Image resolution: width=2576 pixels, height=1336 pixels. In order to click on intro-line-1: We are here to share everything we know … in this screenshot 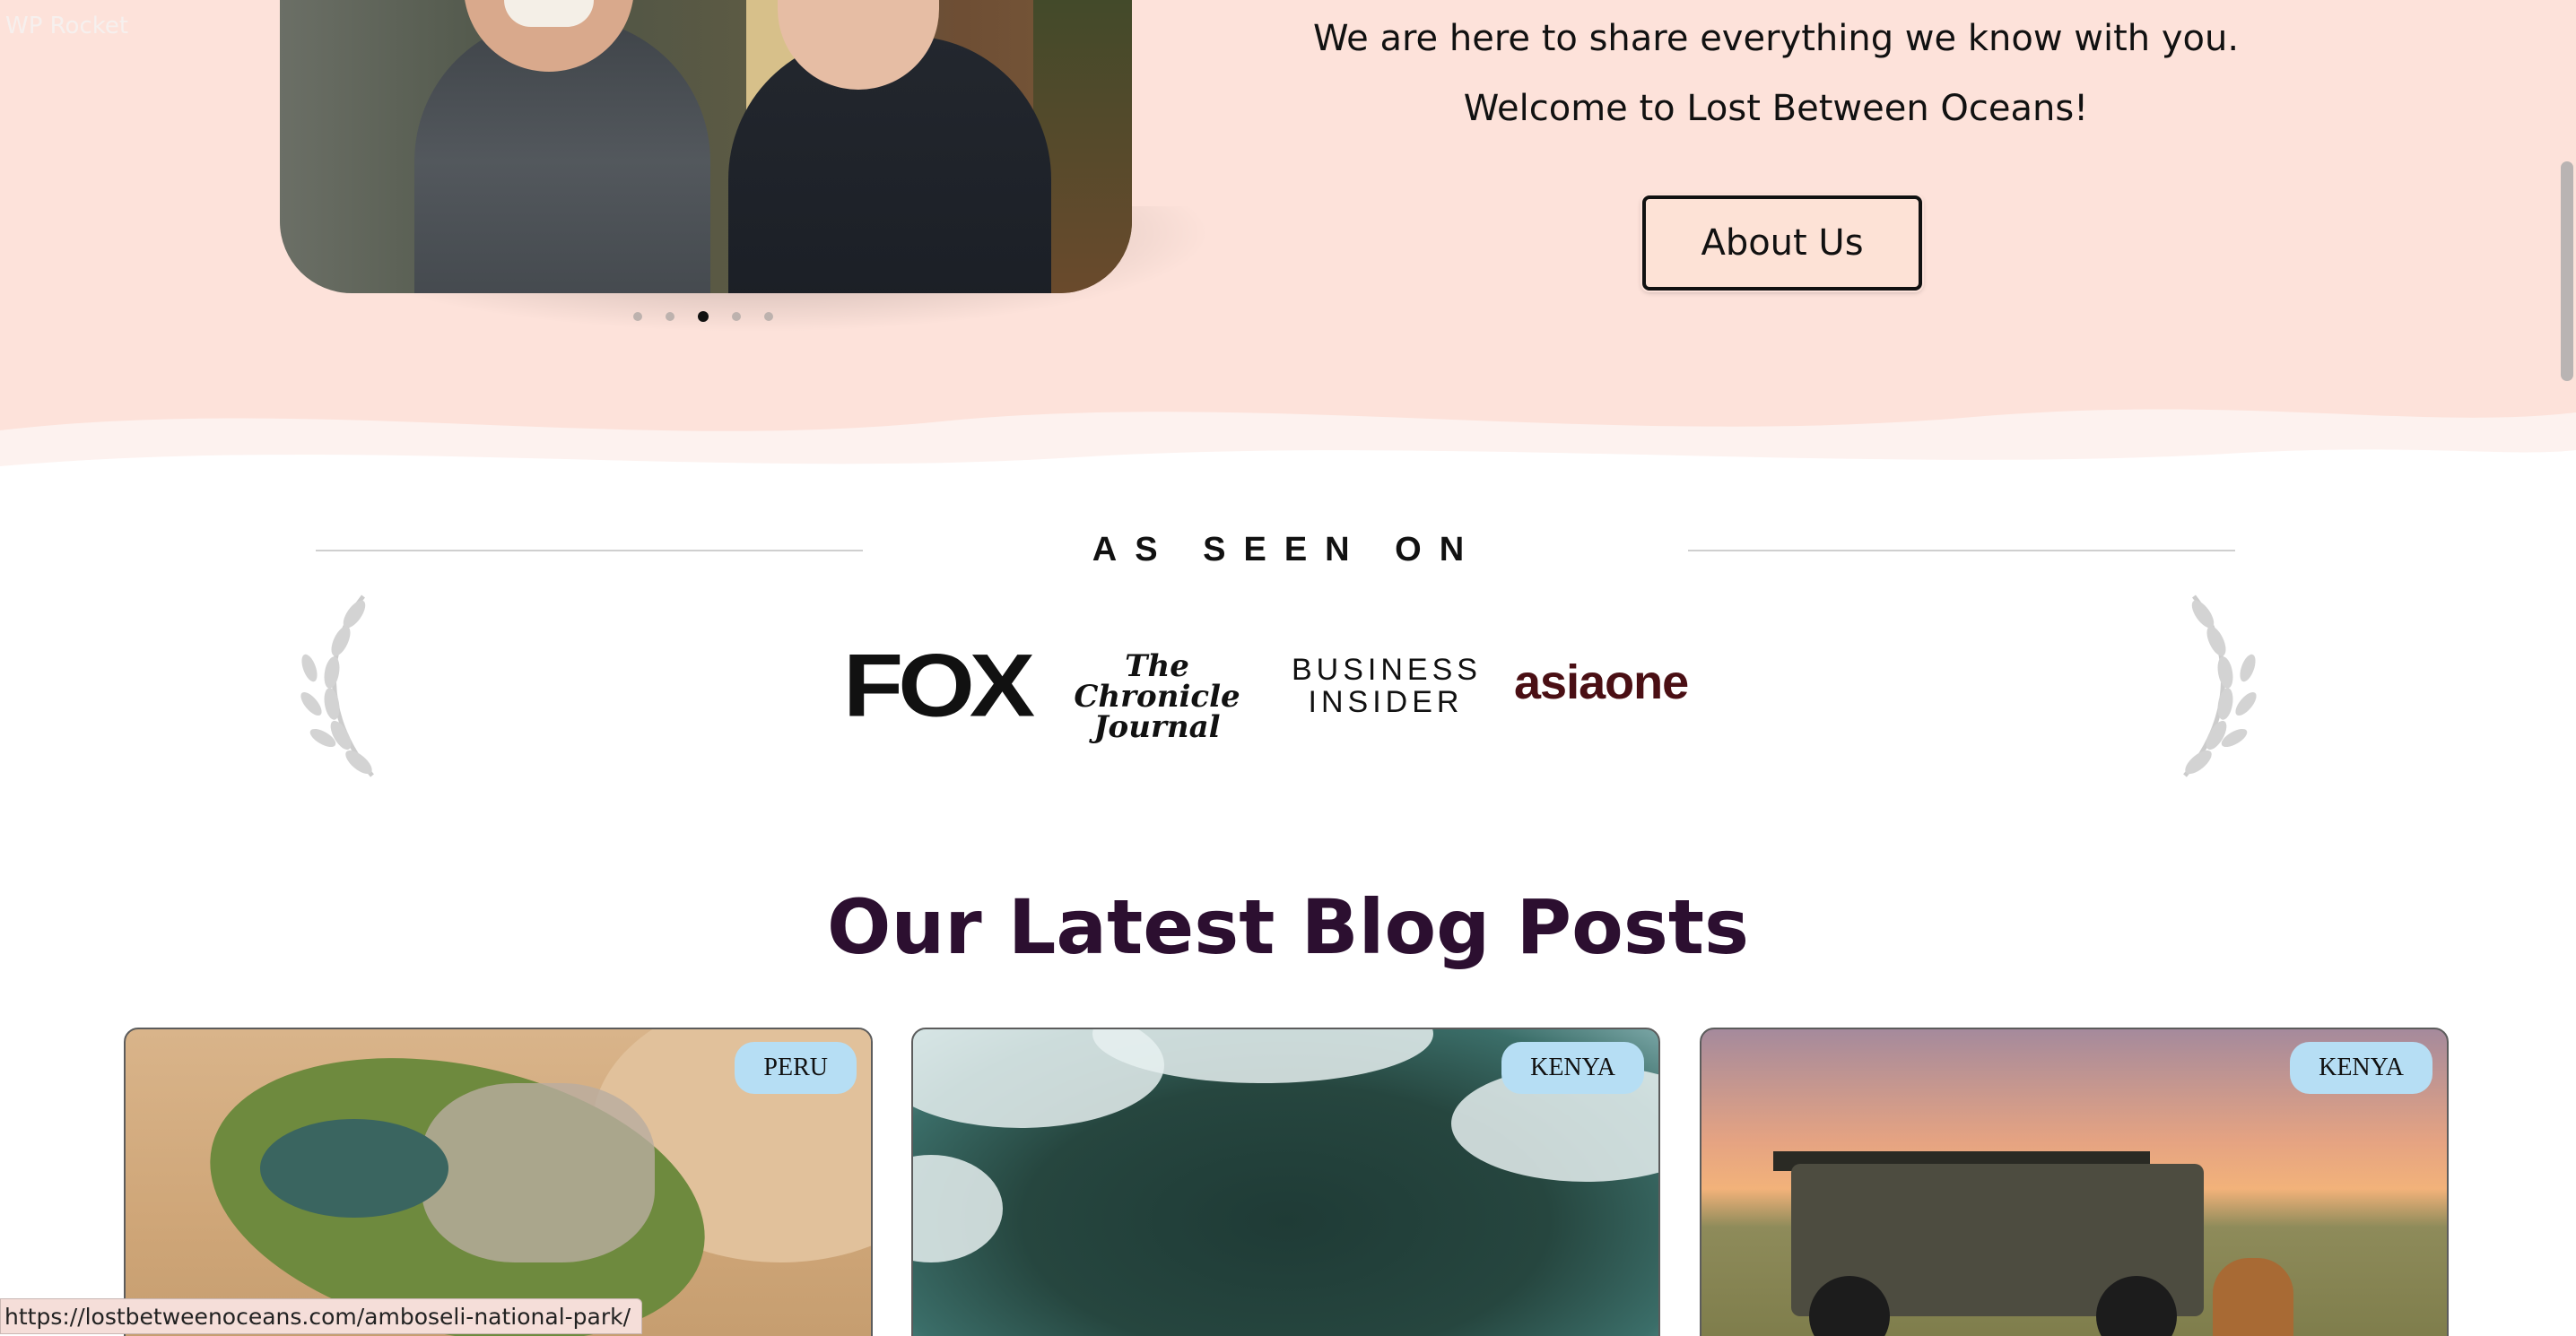, I will do `click(1776, 38)`.